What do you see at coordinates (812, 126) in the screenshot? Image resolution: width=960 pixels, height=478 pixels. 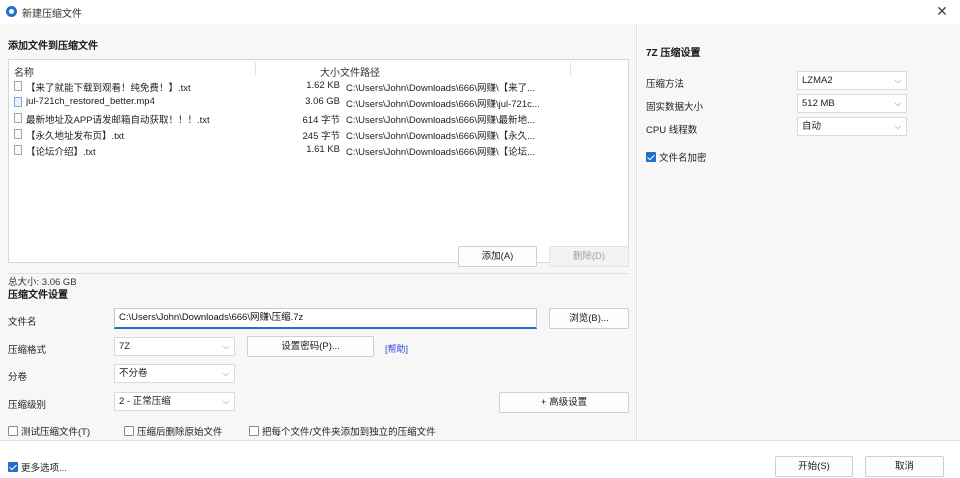 I see `threads-value: 自动` at bounding box center [812, 126].